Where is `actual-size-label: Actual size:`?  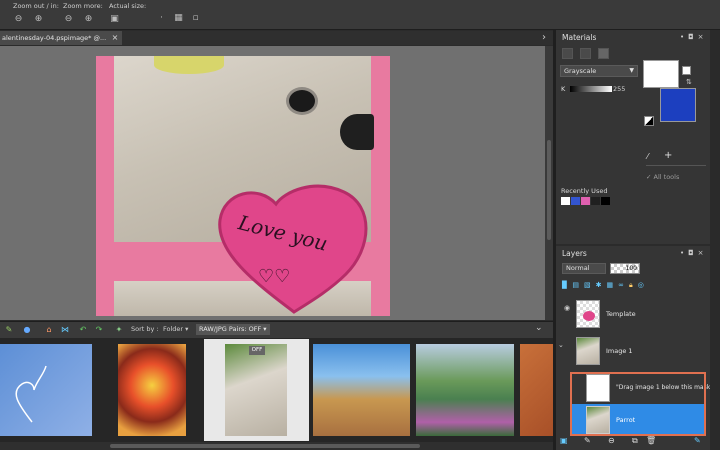
actual-size-label: Actual size: is located at coordinates (128, 6).